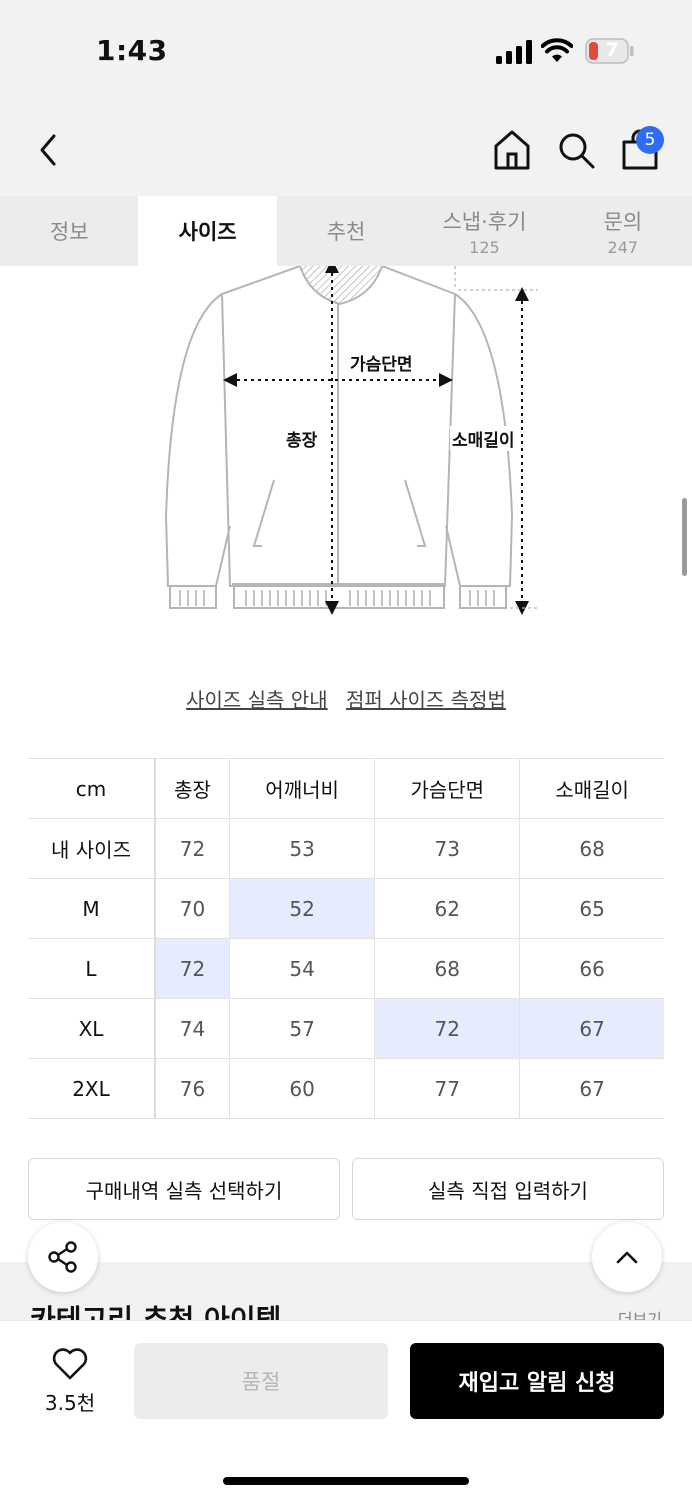 The image size is (692, 1500). I want to click on table-header-row: cm 총장 어깨너비 가슴단면 소매길이, so click(346, 788).